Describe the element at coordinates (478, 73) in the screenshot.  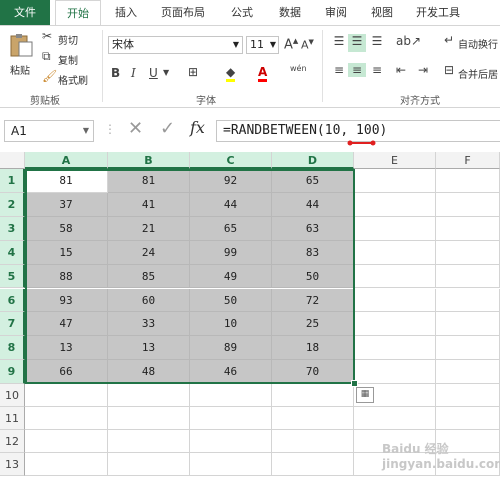
I see `merge-center-button: 合并后居` at that location.